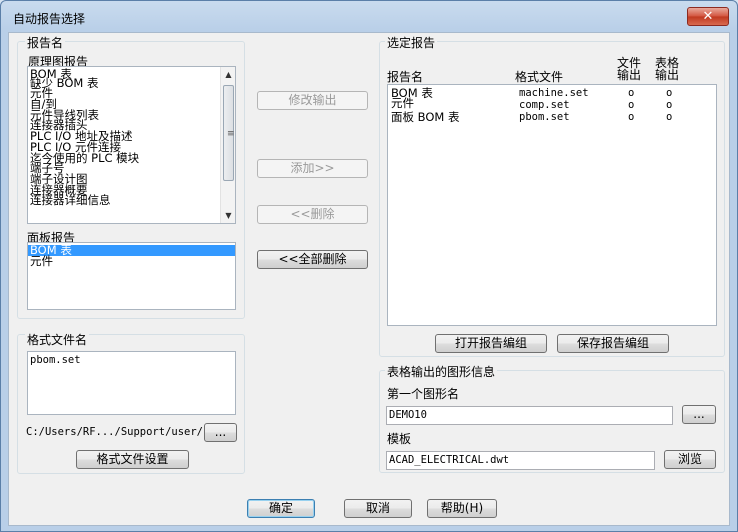 The width and height of the screenshot is (738, 532). I want to click on open-report-group-button: 打开报告编组, so click(491, 343).